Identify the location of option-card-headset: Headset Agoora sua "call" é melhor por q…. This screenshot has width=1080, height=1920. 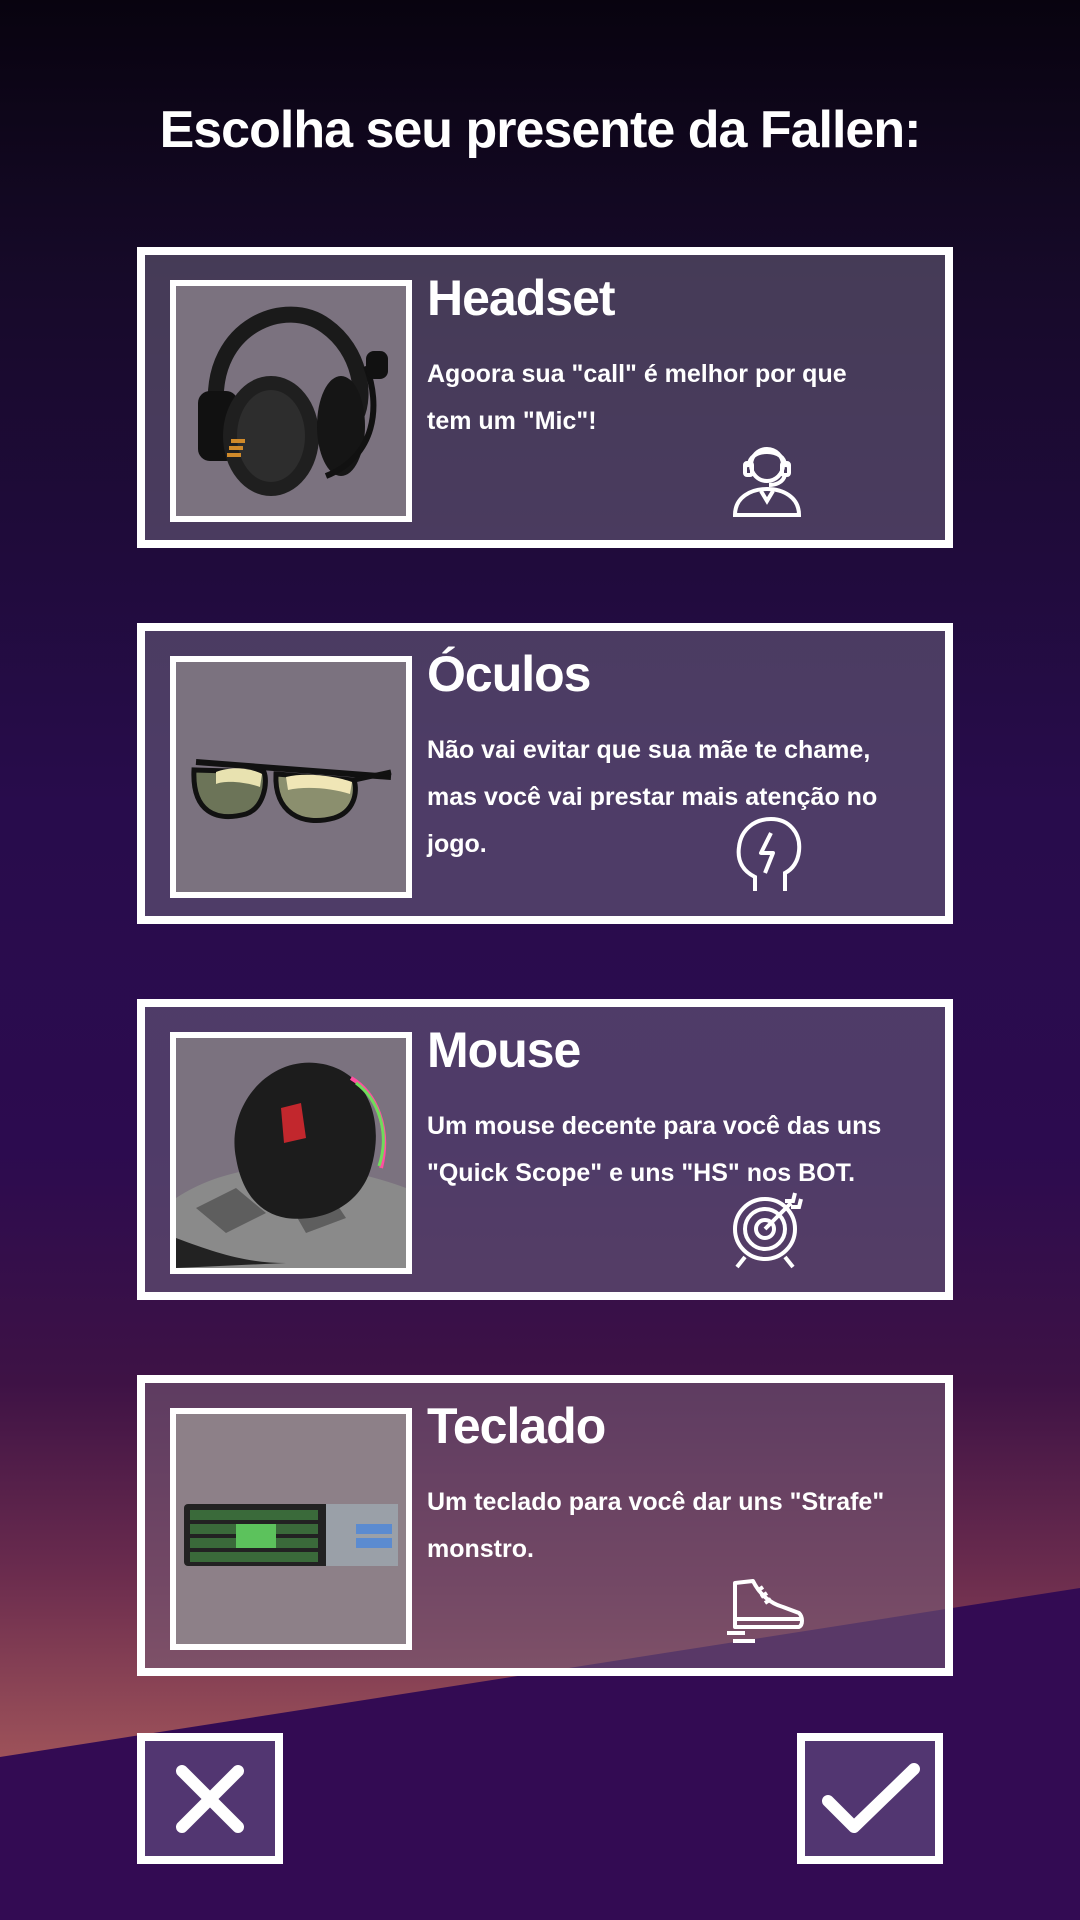
(545, 397).